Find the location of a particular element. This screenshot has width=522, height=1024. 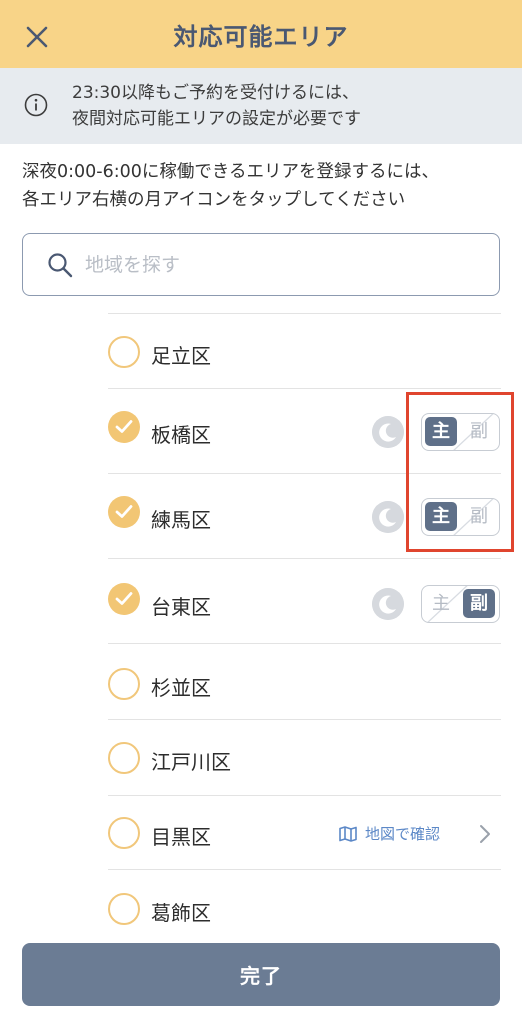

notice-line-1: 23:30以降もご予約を受付けるには、 is located at coordinates (215, 93).